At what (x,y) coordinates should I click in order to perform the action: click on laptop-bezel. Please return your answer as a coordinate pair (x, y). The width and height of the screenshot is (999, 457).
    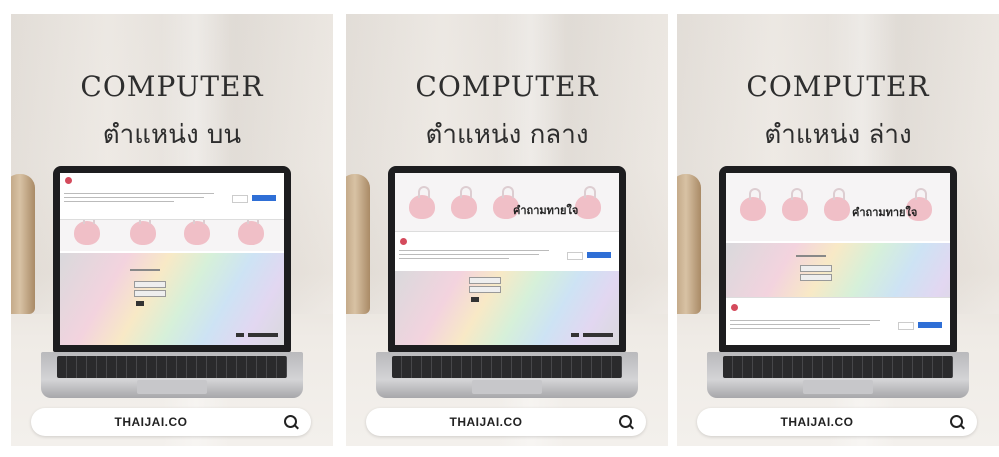
    Looking at the image, I should click on (172, 259).